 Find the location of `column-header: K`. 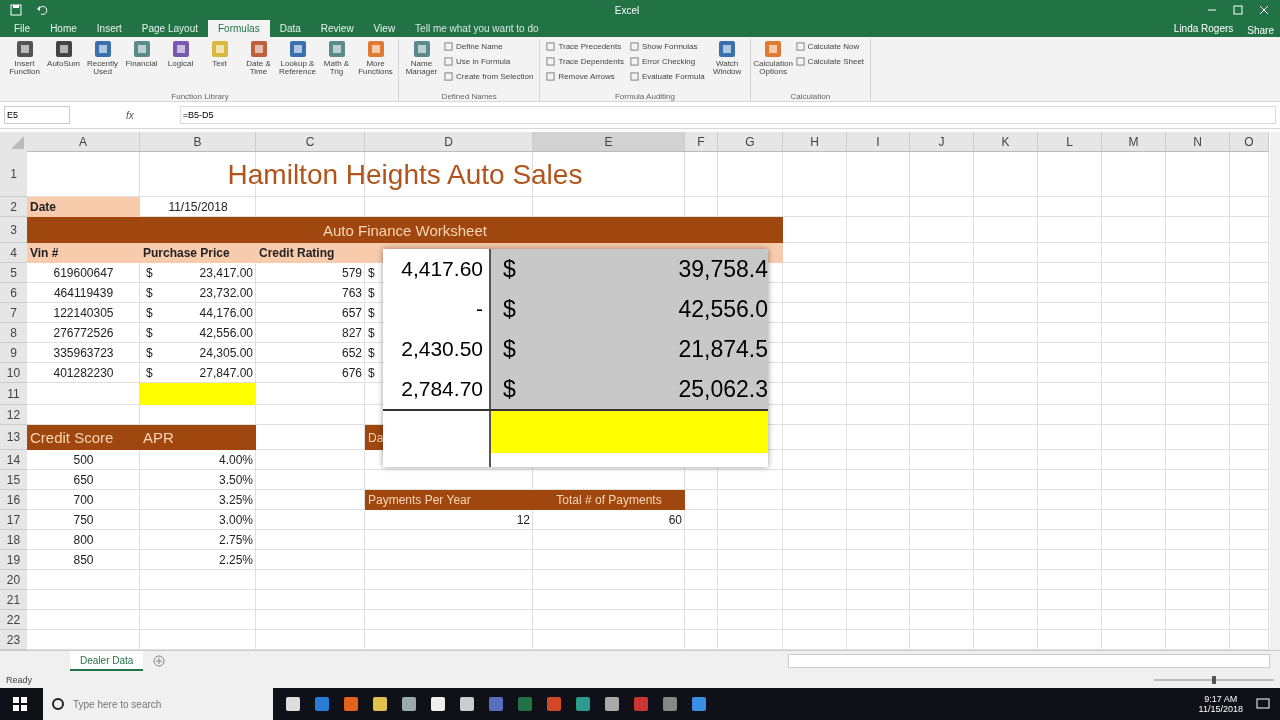

column-header: K is located at coordinates (1006, 142).